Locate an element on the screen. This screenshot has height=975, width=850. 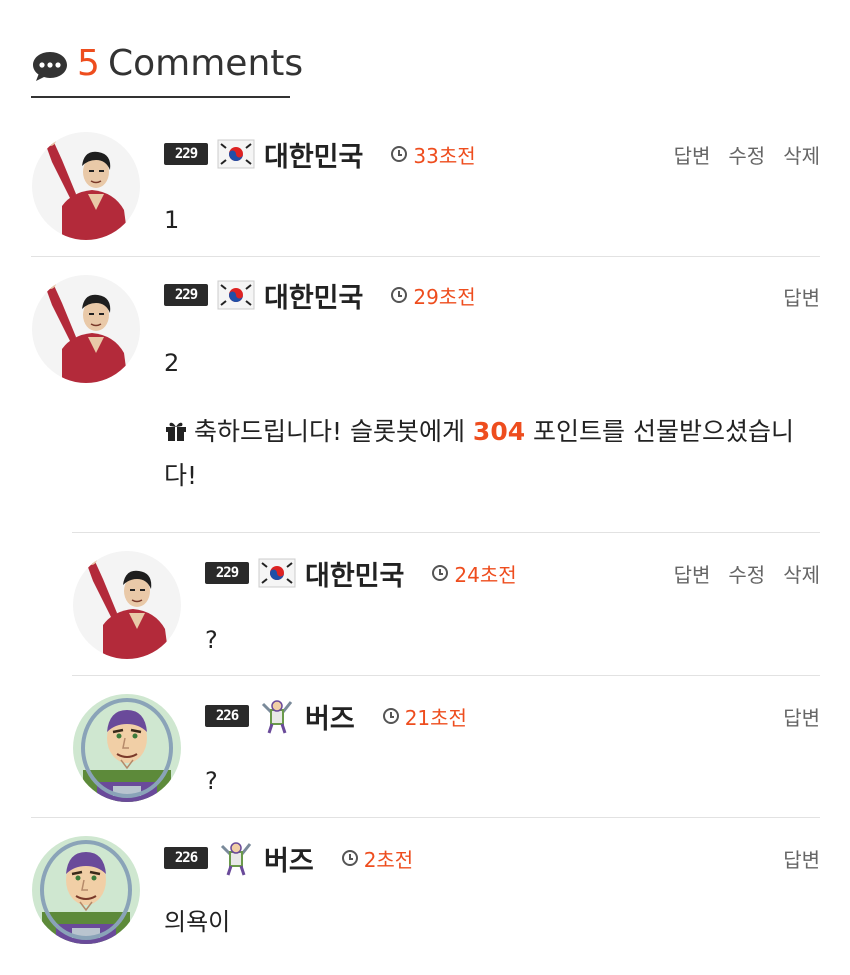
comment-text: 의욕이 is located at coordinates (197, 922).